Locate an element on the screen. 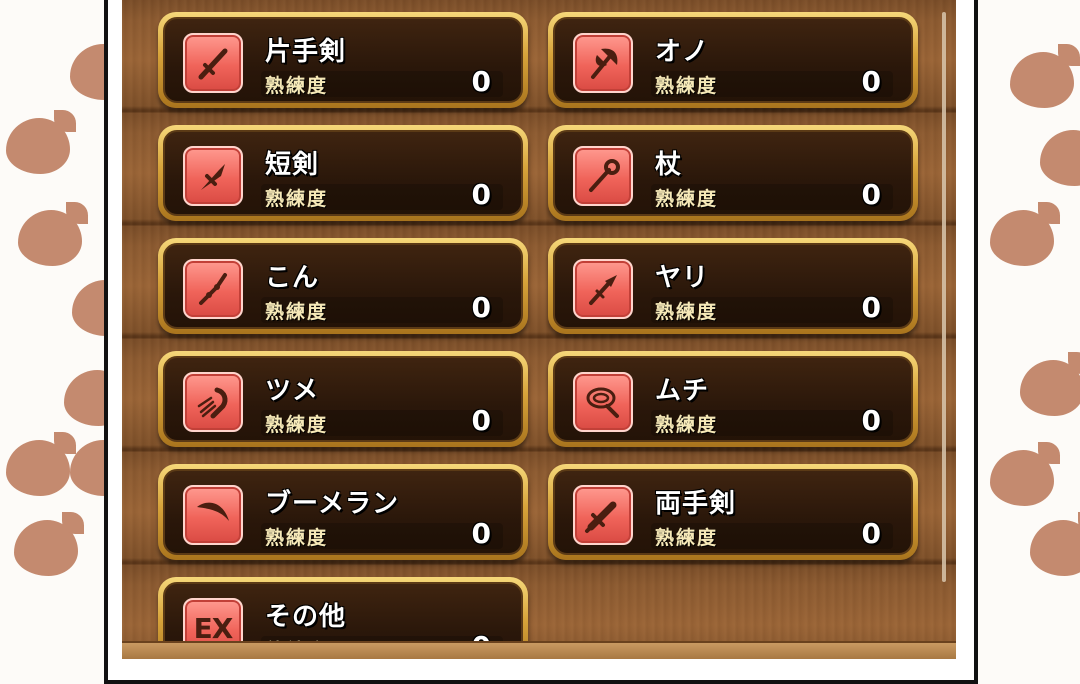 This screenshot has height=684, width=1080. weapon-name: ヤリ is located at coordinates (682, 278).